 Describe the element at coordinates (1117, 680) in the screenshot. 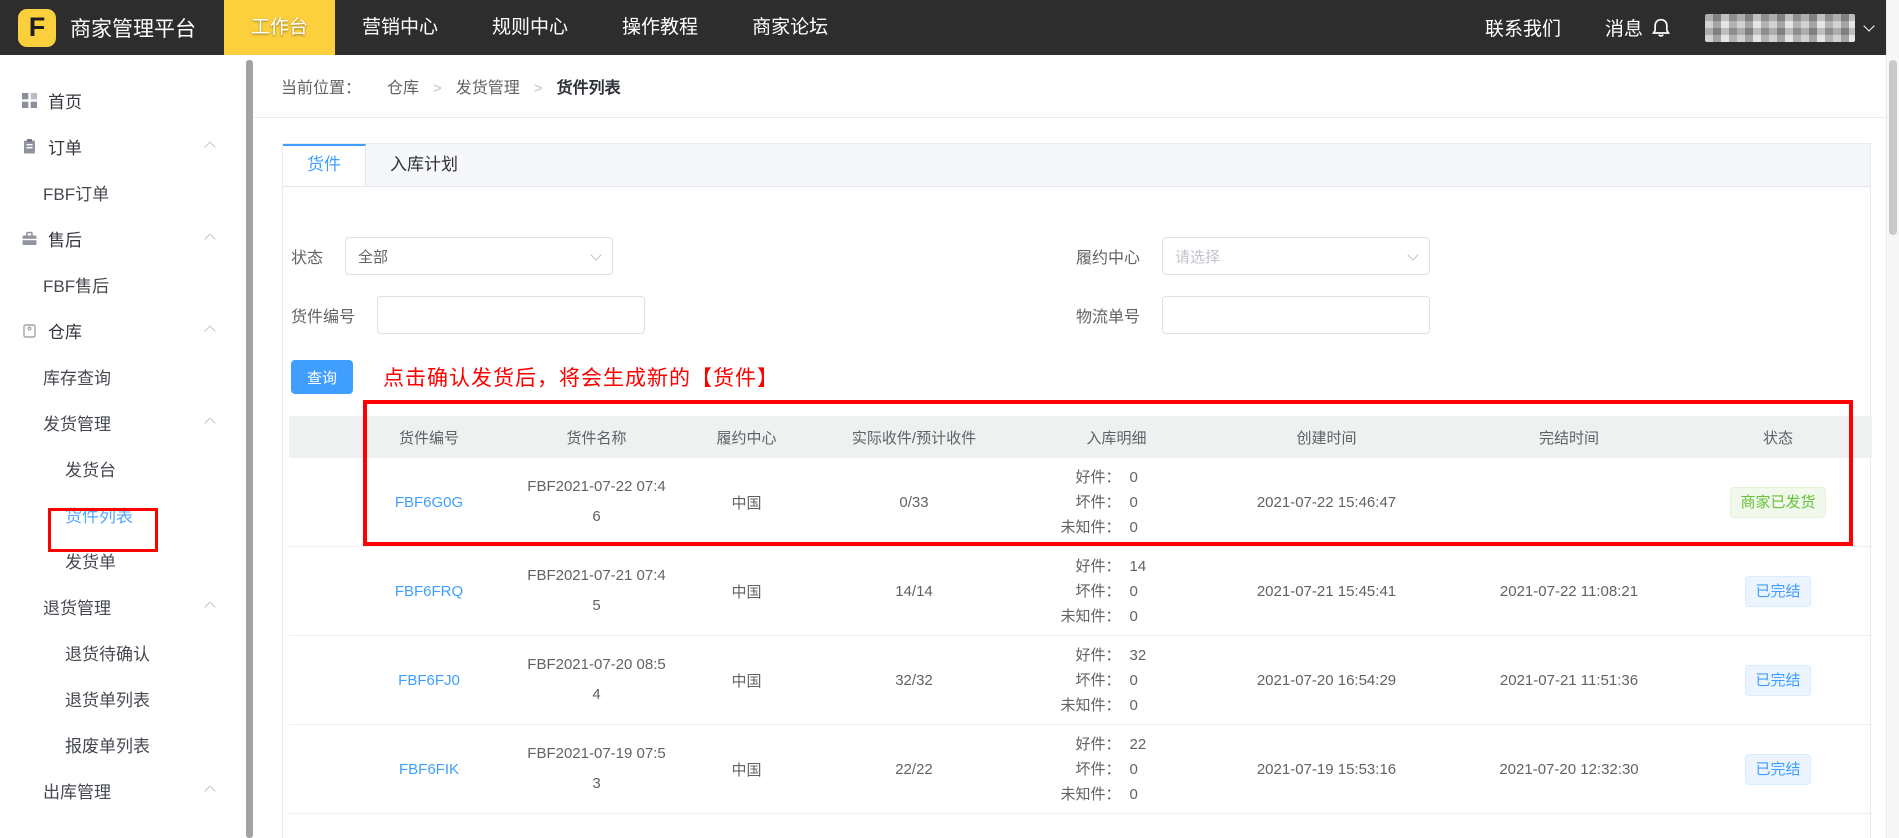

I see `inbound-details: 好件： 32 坏件： 0 未知件： 0` at that location.